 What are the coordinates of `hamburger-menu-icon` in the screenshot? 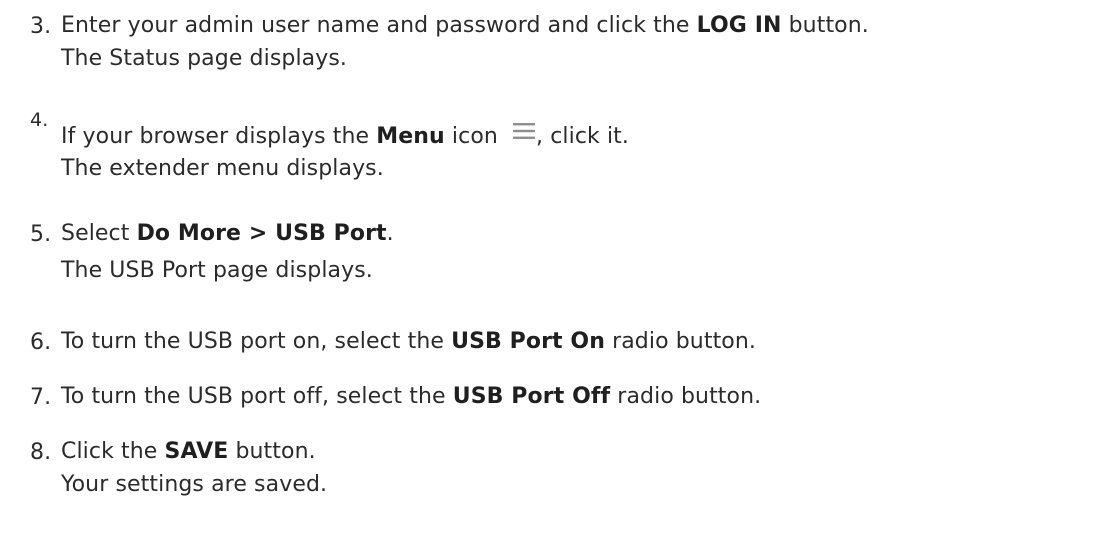 It's located at (524, 131).